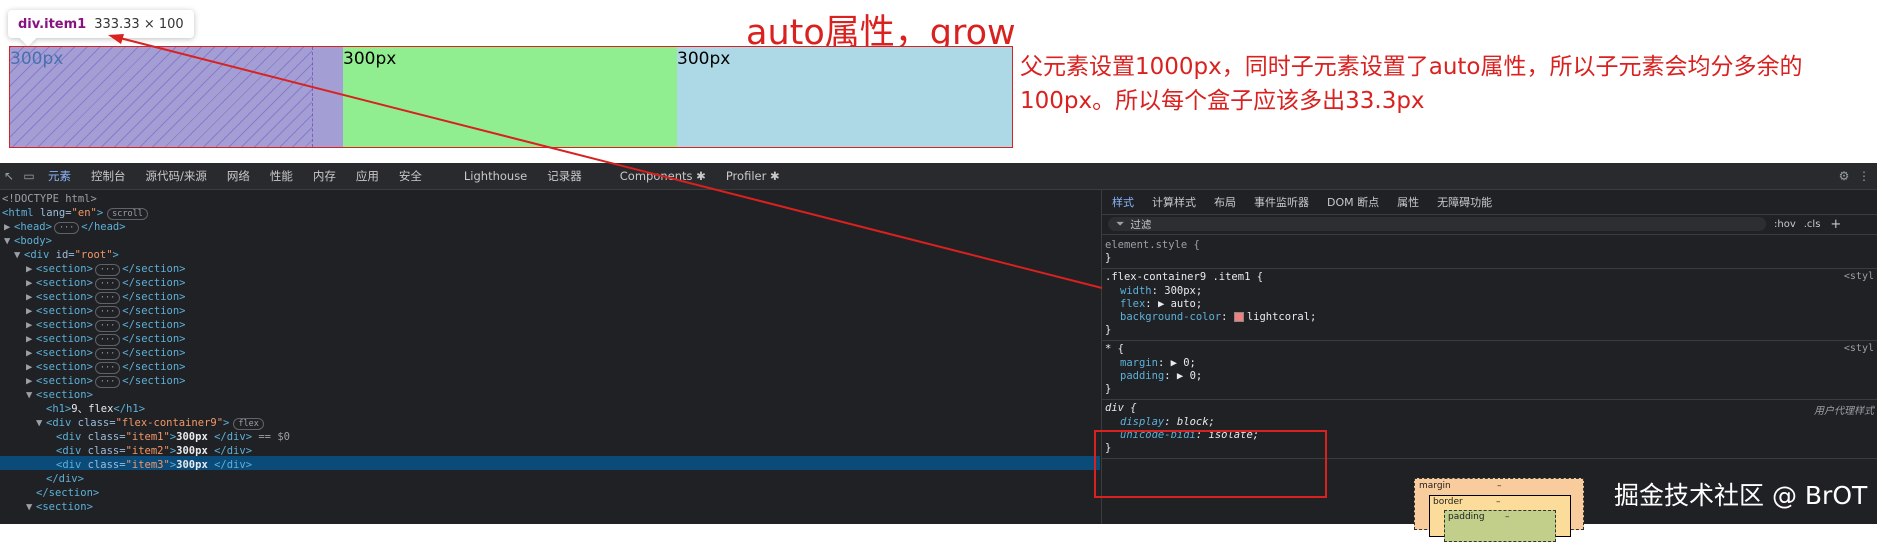 Image resolution: width=1877 pixels, height=542 pixels. Describe the element at coordinates (1123, 202) in the screenshot. I see `subtab-styles: 样式` at that location.